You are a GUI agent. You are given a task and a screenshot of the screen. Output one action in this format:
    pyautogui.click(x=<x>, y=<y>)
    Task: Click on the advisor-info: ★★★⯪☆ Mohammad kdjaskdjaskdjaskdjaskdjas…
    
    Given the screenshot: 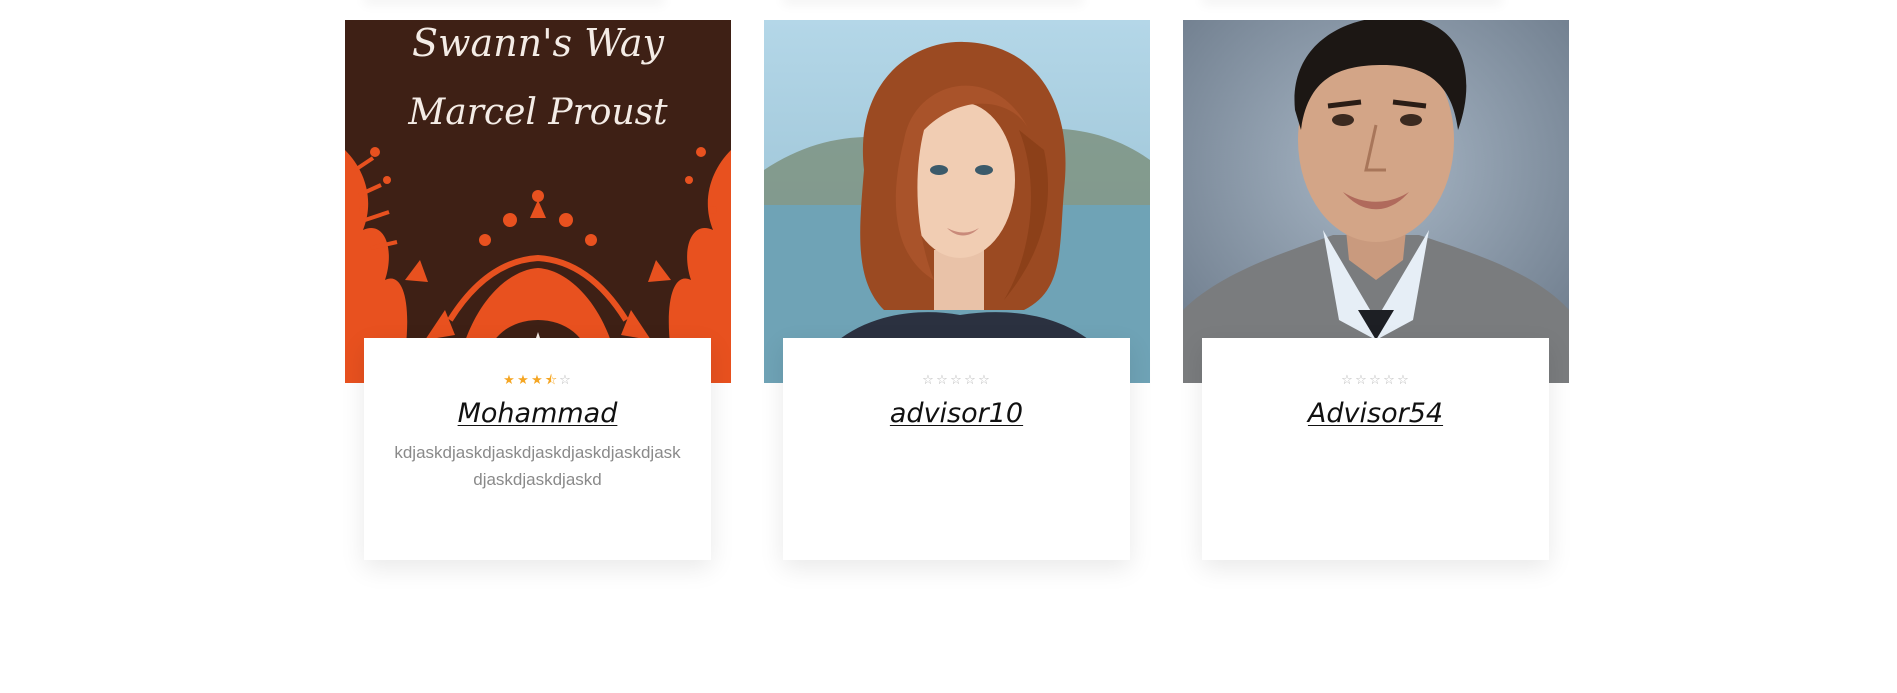 What is the action you would take?
    pyautogui.click(x=537, y=449)
    